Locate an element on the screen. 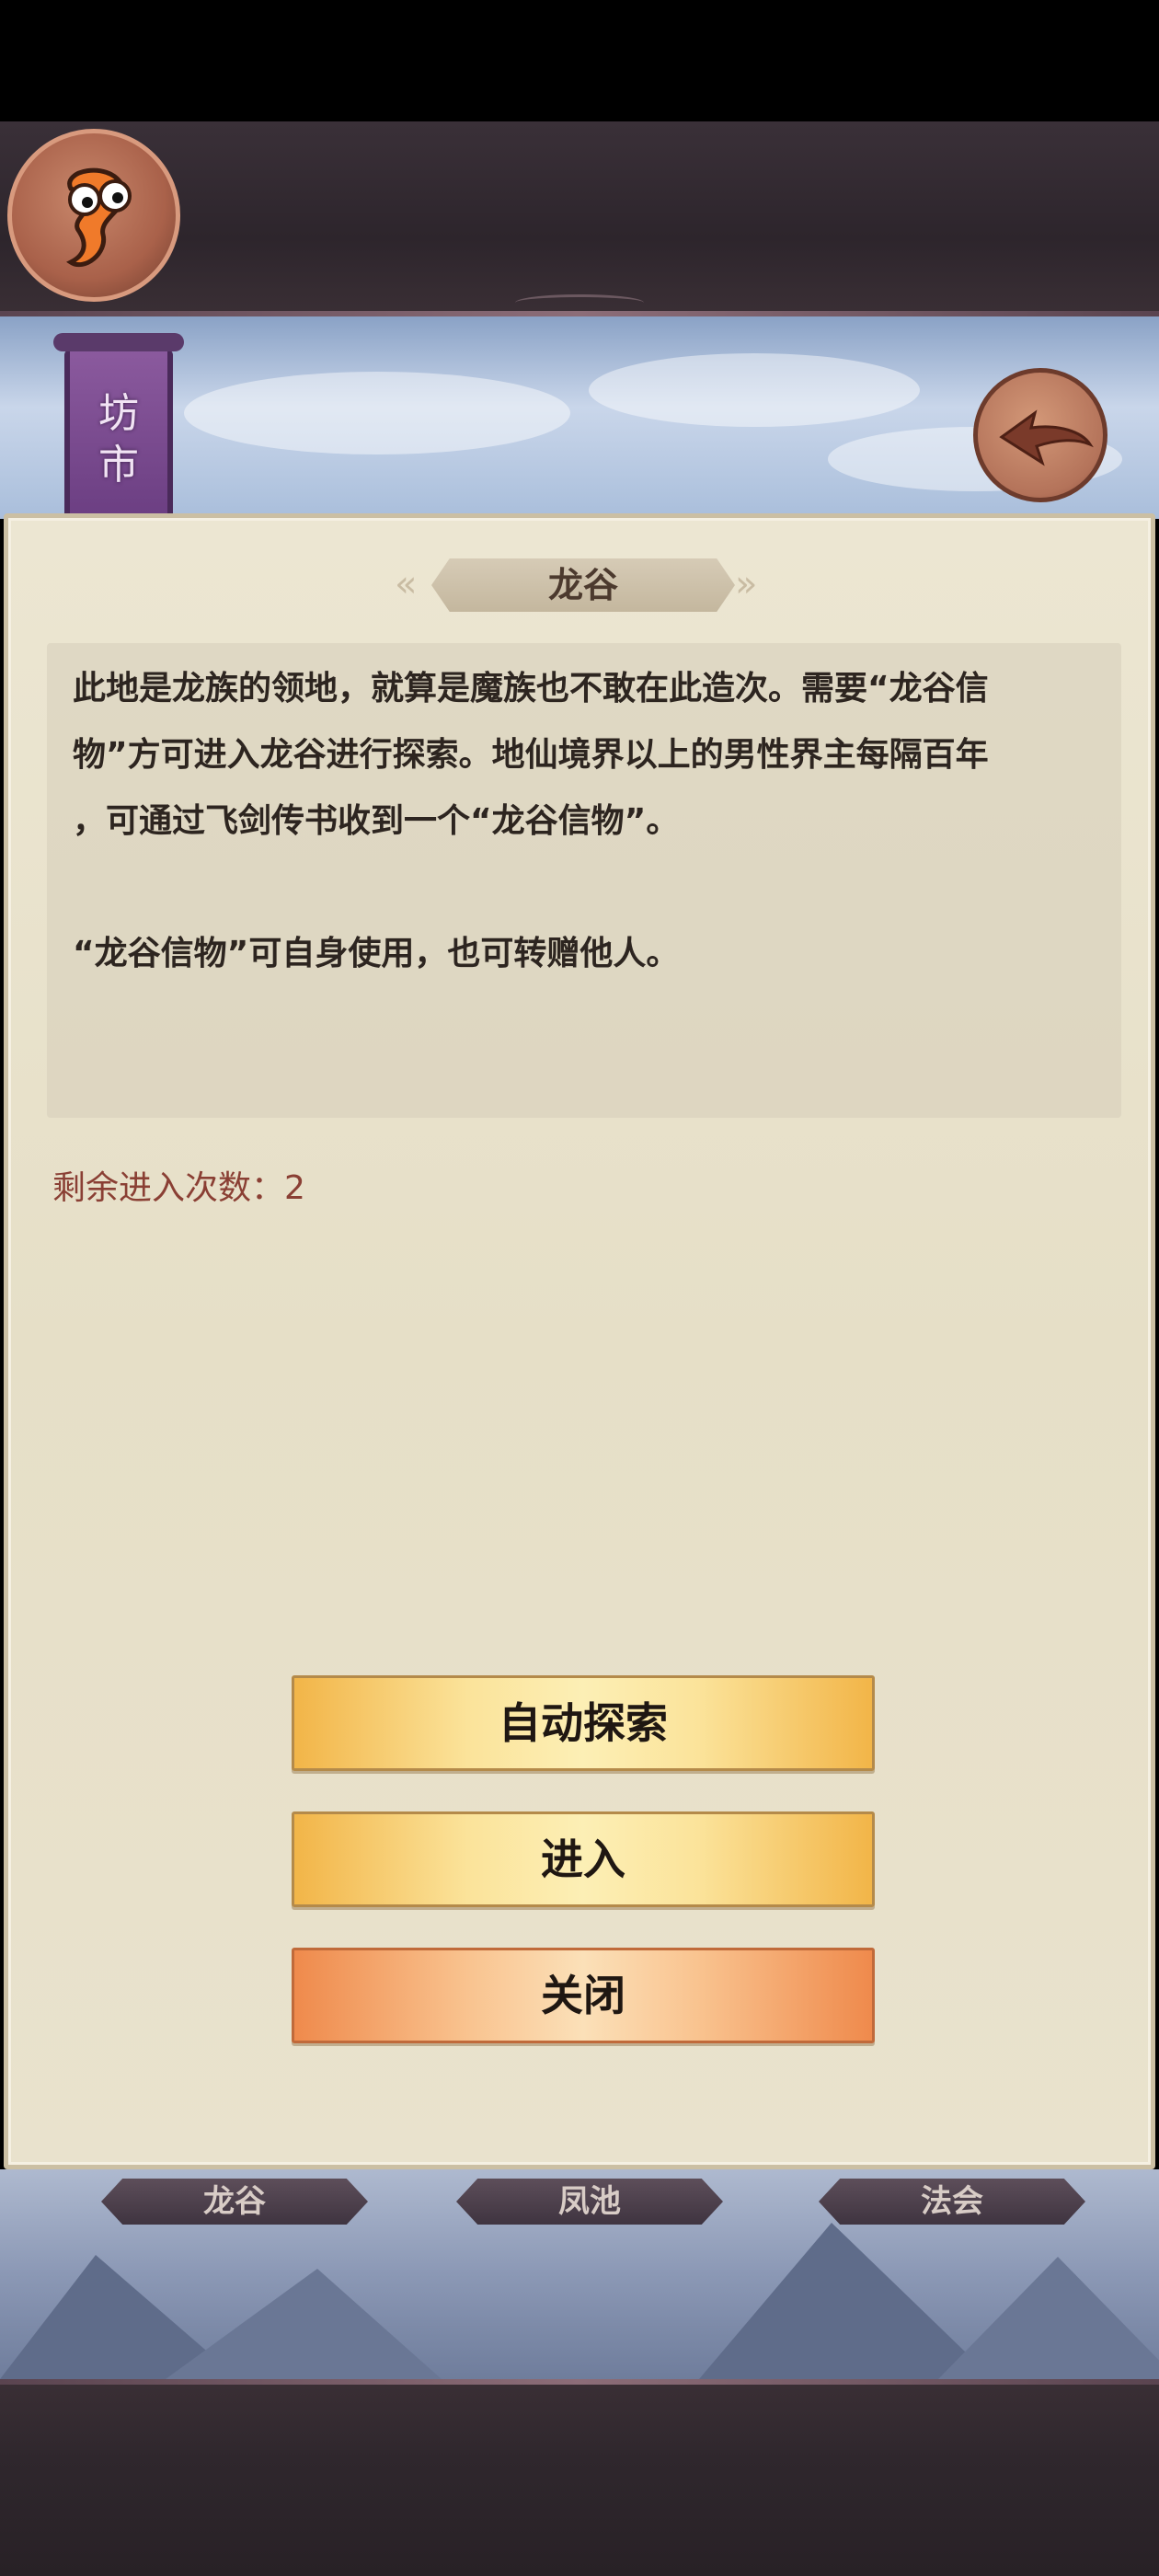  banner-cap is located at coordinates (118, 342).